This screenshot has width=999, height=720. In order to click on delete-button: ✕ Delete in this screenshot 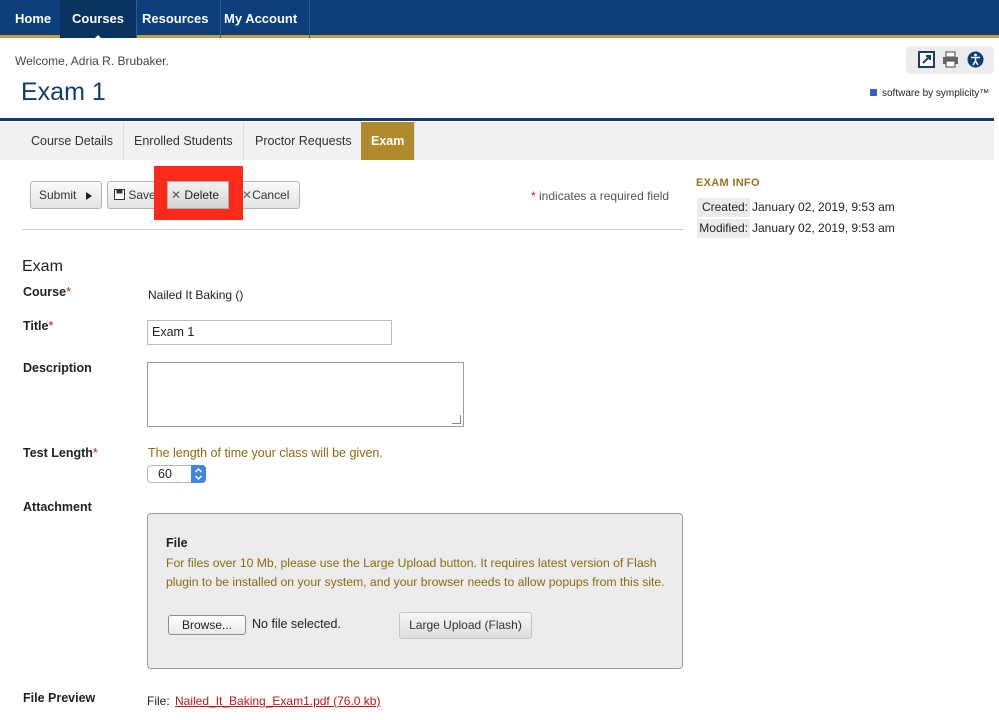, I will do `click(198, 195)`.